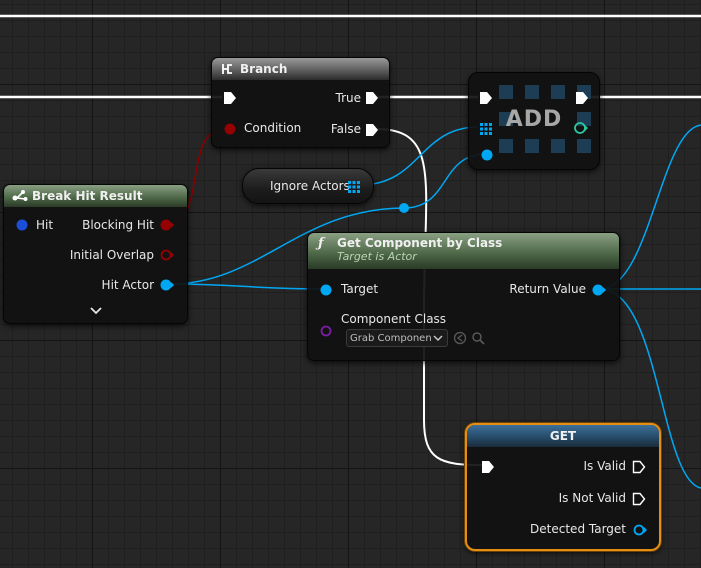 The image size is (701, 568). Describe the element at coordinates (578, 529) in the screenshot. I see `detected-target-label: Detected Target` at that location.